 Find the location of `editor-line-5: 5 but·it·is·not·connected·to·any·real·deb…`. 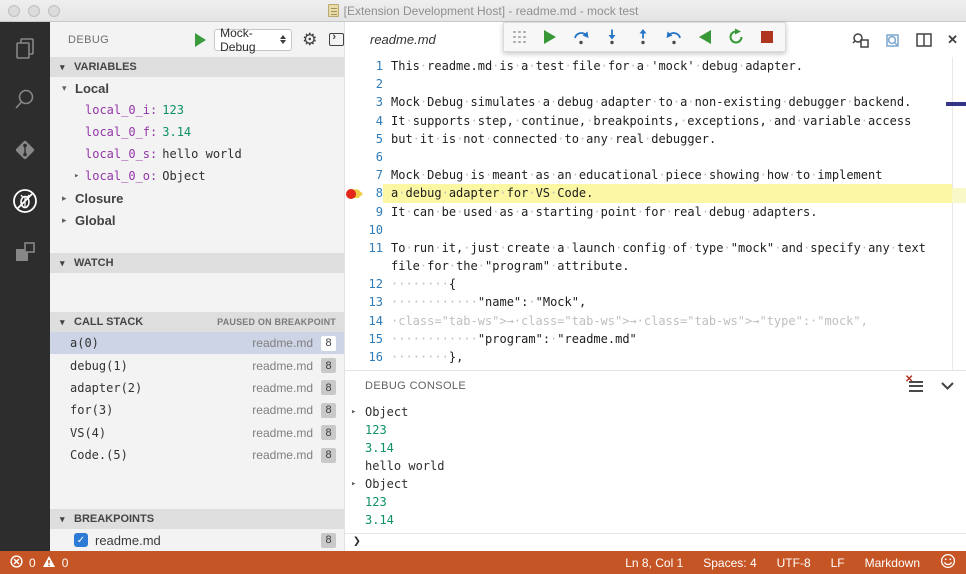

editor-line-5: 5 but·it·is·not·connected·to·any·real·deb… is located at coordinates (655, 139).